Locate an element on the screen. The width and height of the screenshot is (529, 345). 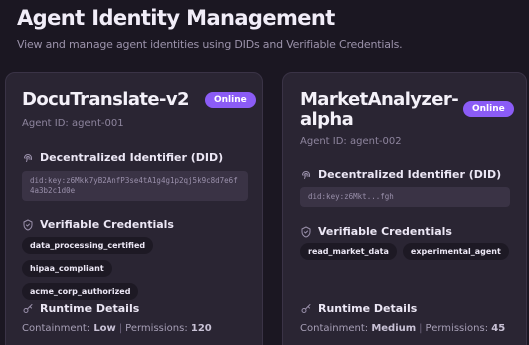
agent-name: MarketAnalyzer-alpha is located at coordinates (379, 109).